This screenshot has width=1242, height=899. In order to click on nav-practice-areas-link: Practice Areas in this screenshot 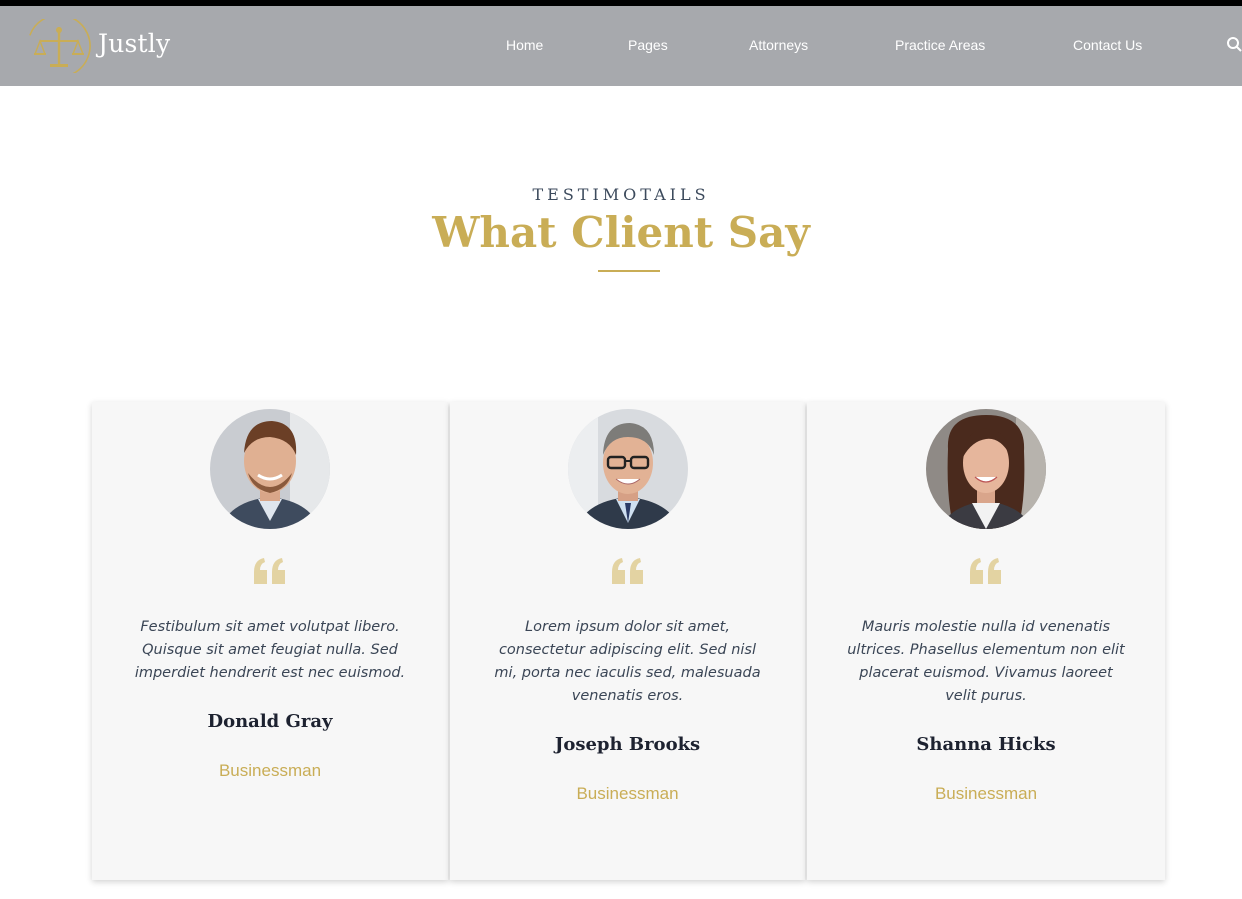, I will do `click(940, 45)`.